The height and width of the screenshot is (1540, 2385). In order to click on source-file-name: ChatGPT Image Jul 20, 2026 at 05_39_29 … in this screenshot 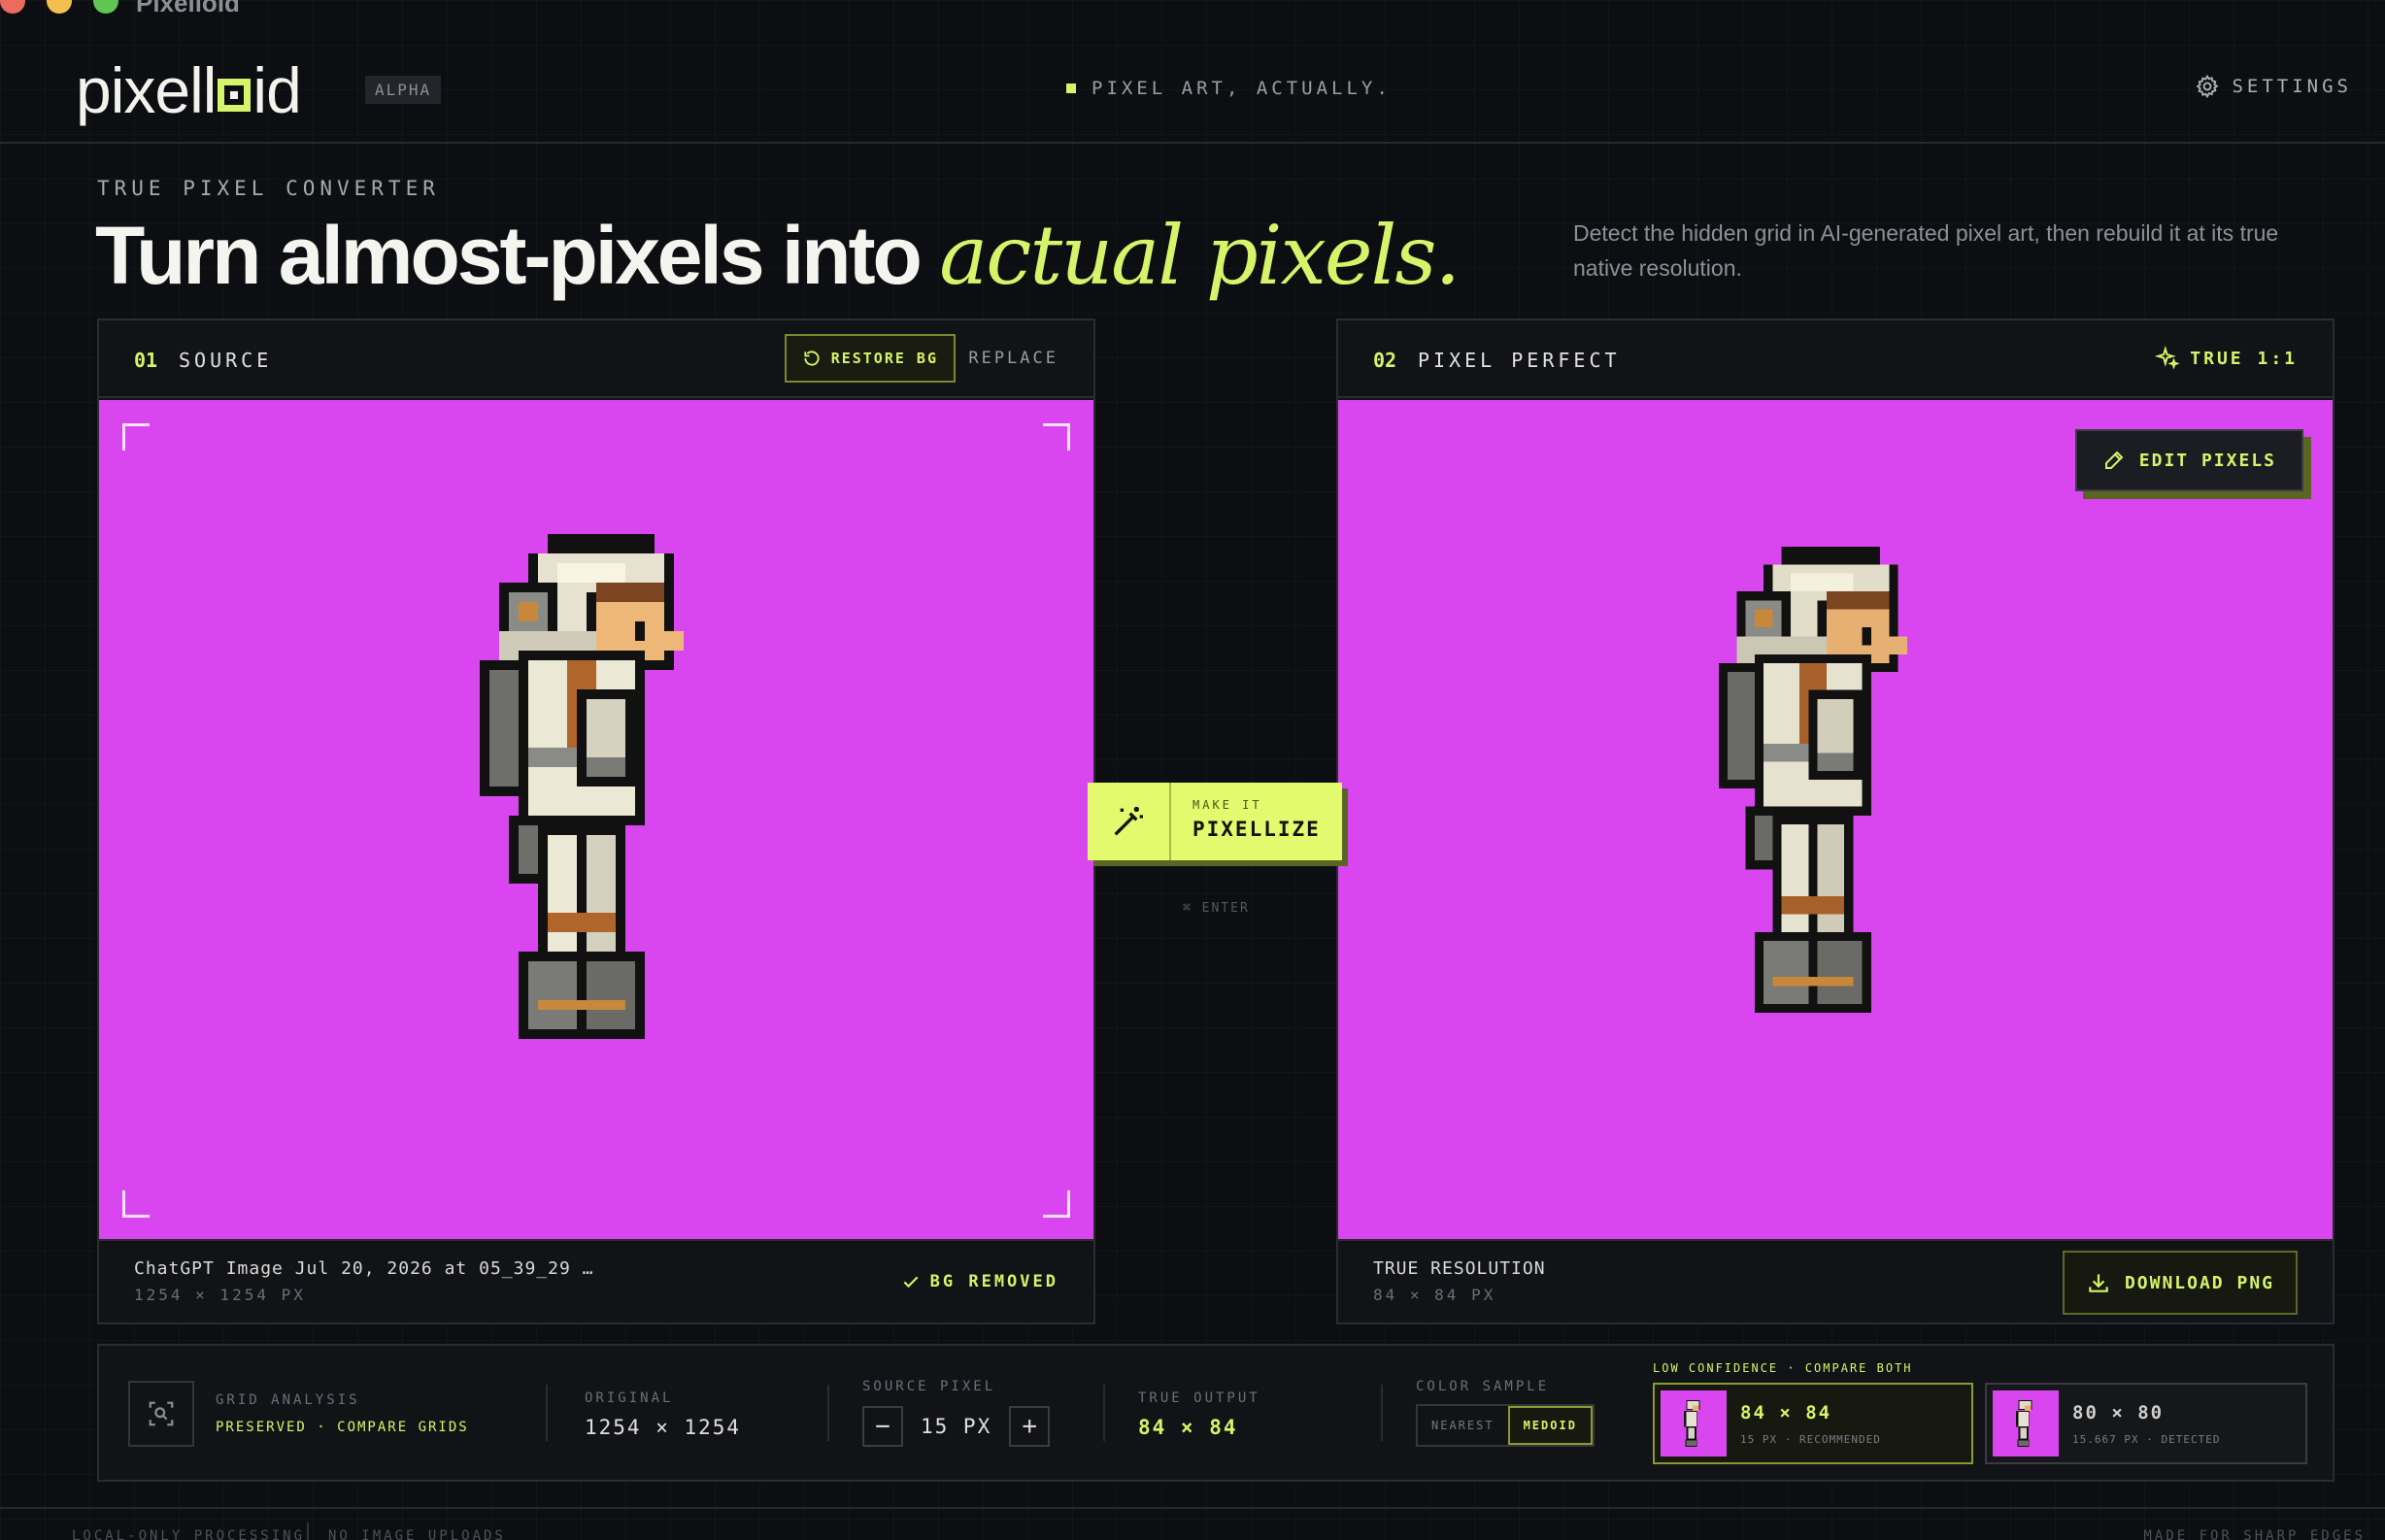, I will do `click(364, 1268)`.